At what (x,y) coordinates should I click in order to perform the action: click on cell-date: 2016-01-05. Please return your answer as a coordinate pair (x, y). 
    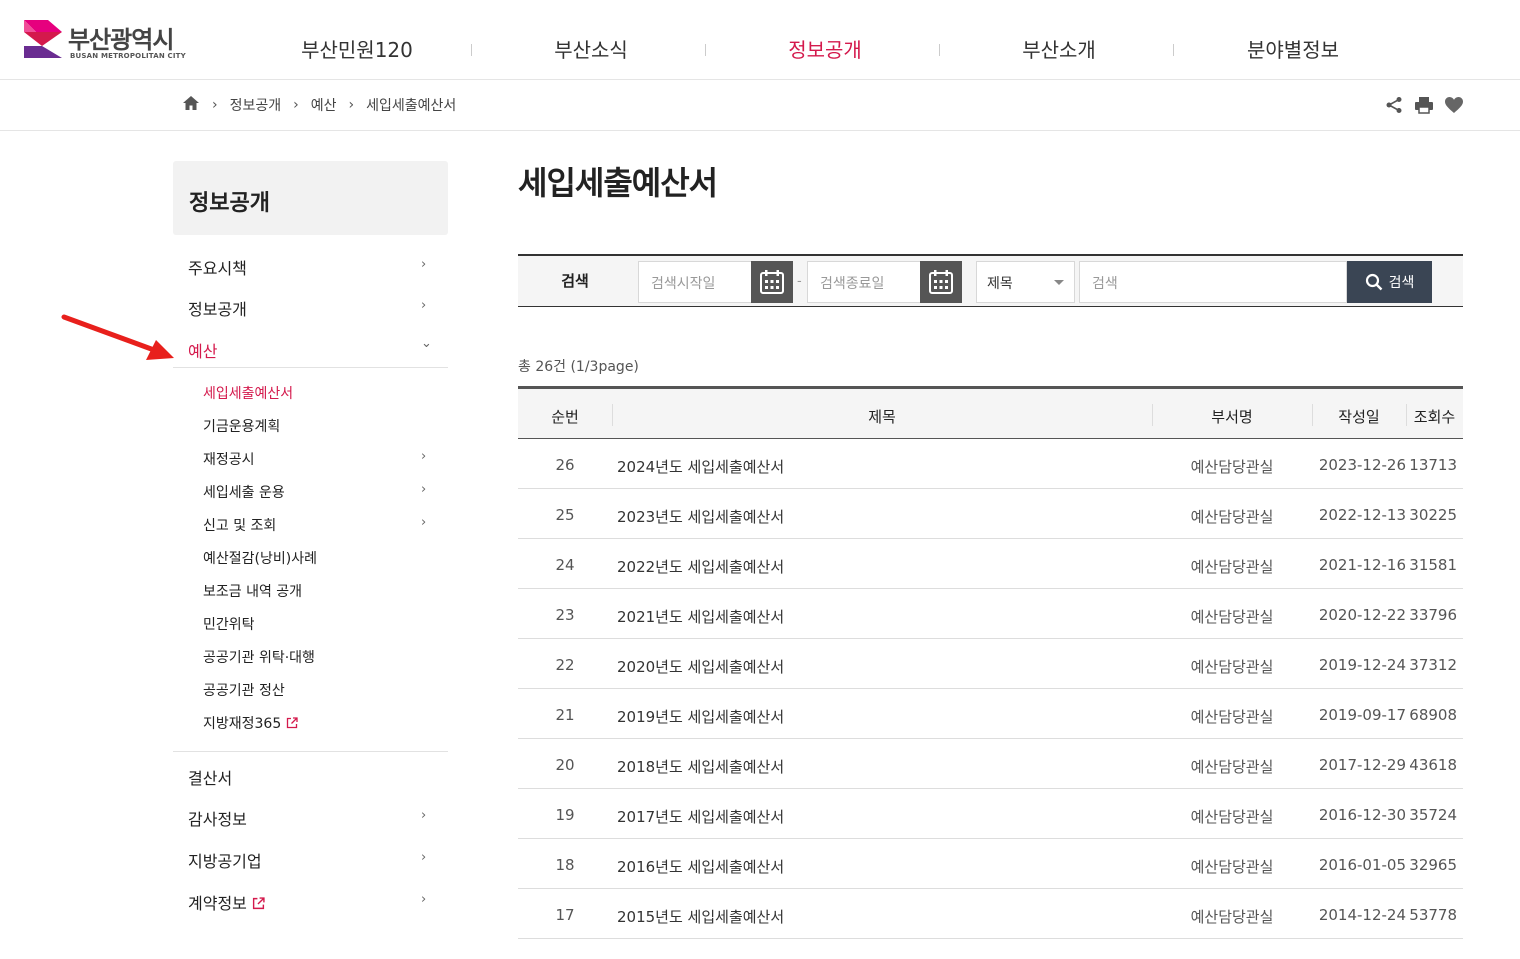
    Looking at the image, I should click on (1362, 865).